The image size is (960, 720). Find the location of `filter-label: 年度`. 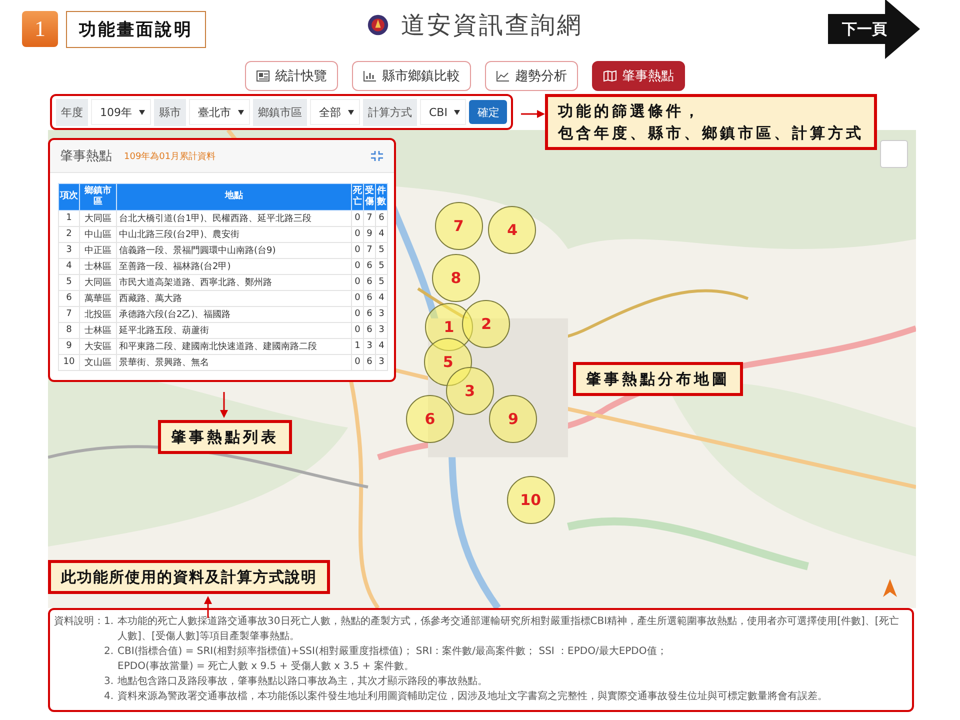

filter-label: 年度 is located at coordinates (72, 112).